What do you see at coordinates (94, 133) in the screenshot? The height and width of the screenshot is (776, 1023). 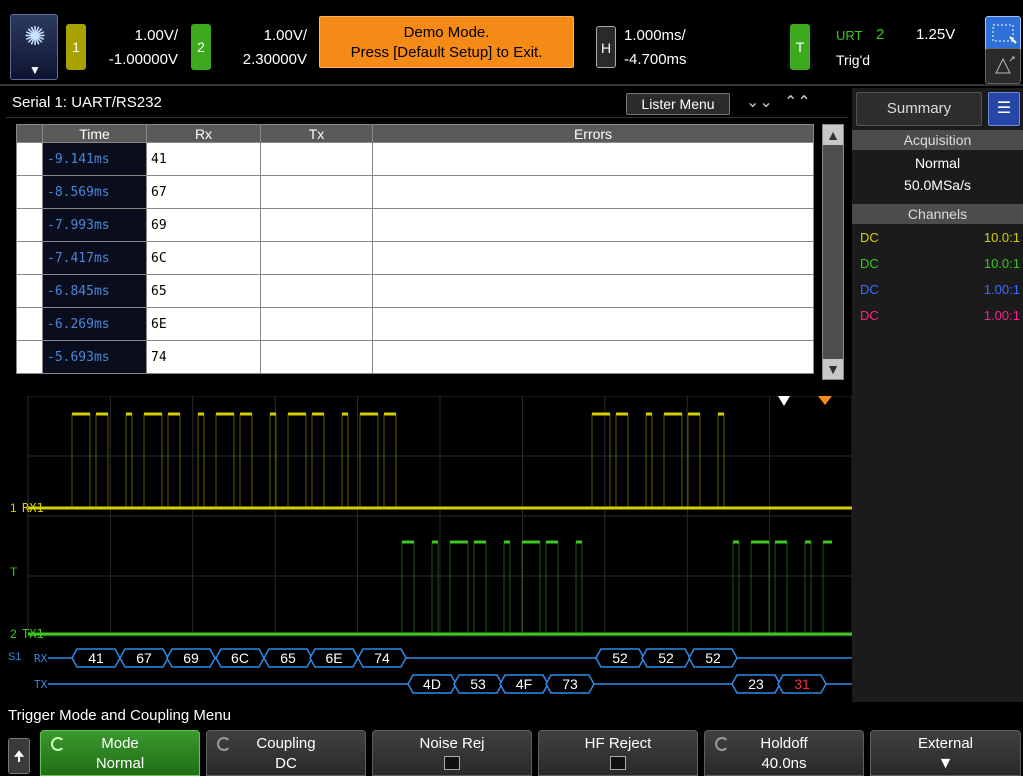 I see `column-header-time: Time` at bounding box center [94, 133].